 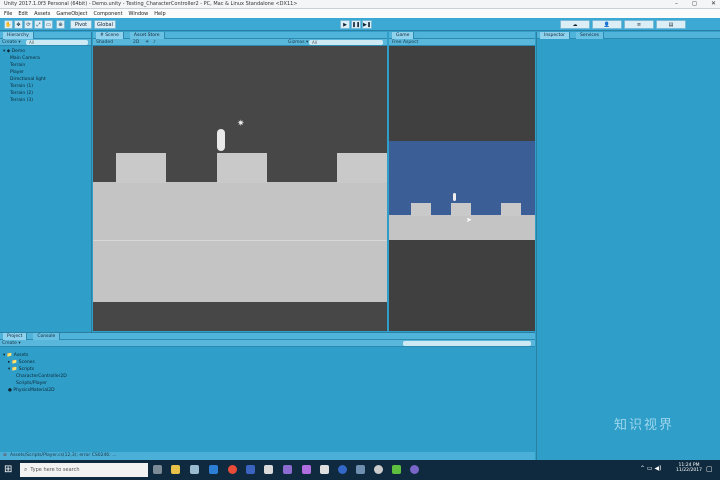 I want to click on terrain-ground, so click(x=240, y=242).